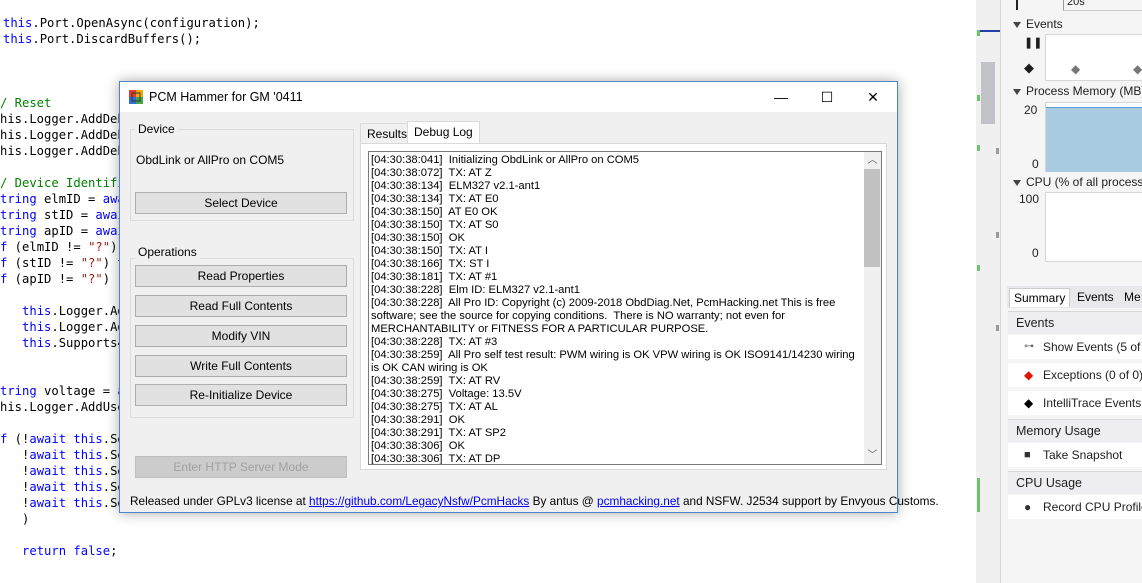 The height and width of the screenshot is (583, 1142). Describe the element at coordinates (1093, 57) in the screenshot. I see `events-track` at that location.